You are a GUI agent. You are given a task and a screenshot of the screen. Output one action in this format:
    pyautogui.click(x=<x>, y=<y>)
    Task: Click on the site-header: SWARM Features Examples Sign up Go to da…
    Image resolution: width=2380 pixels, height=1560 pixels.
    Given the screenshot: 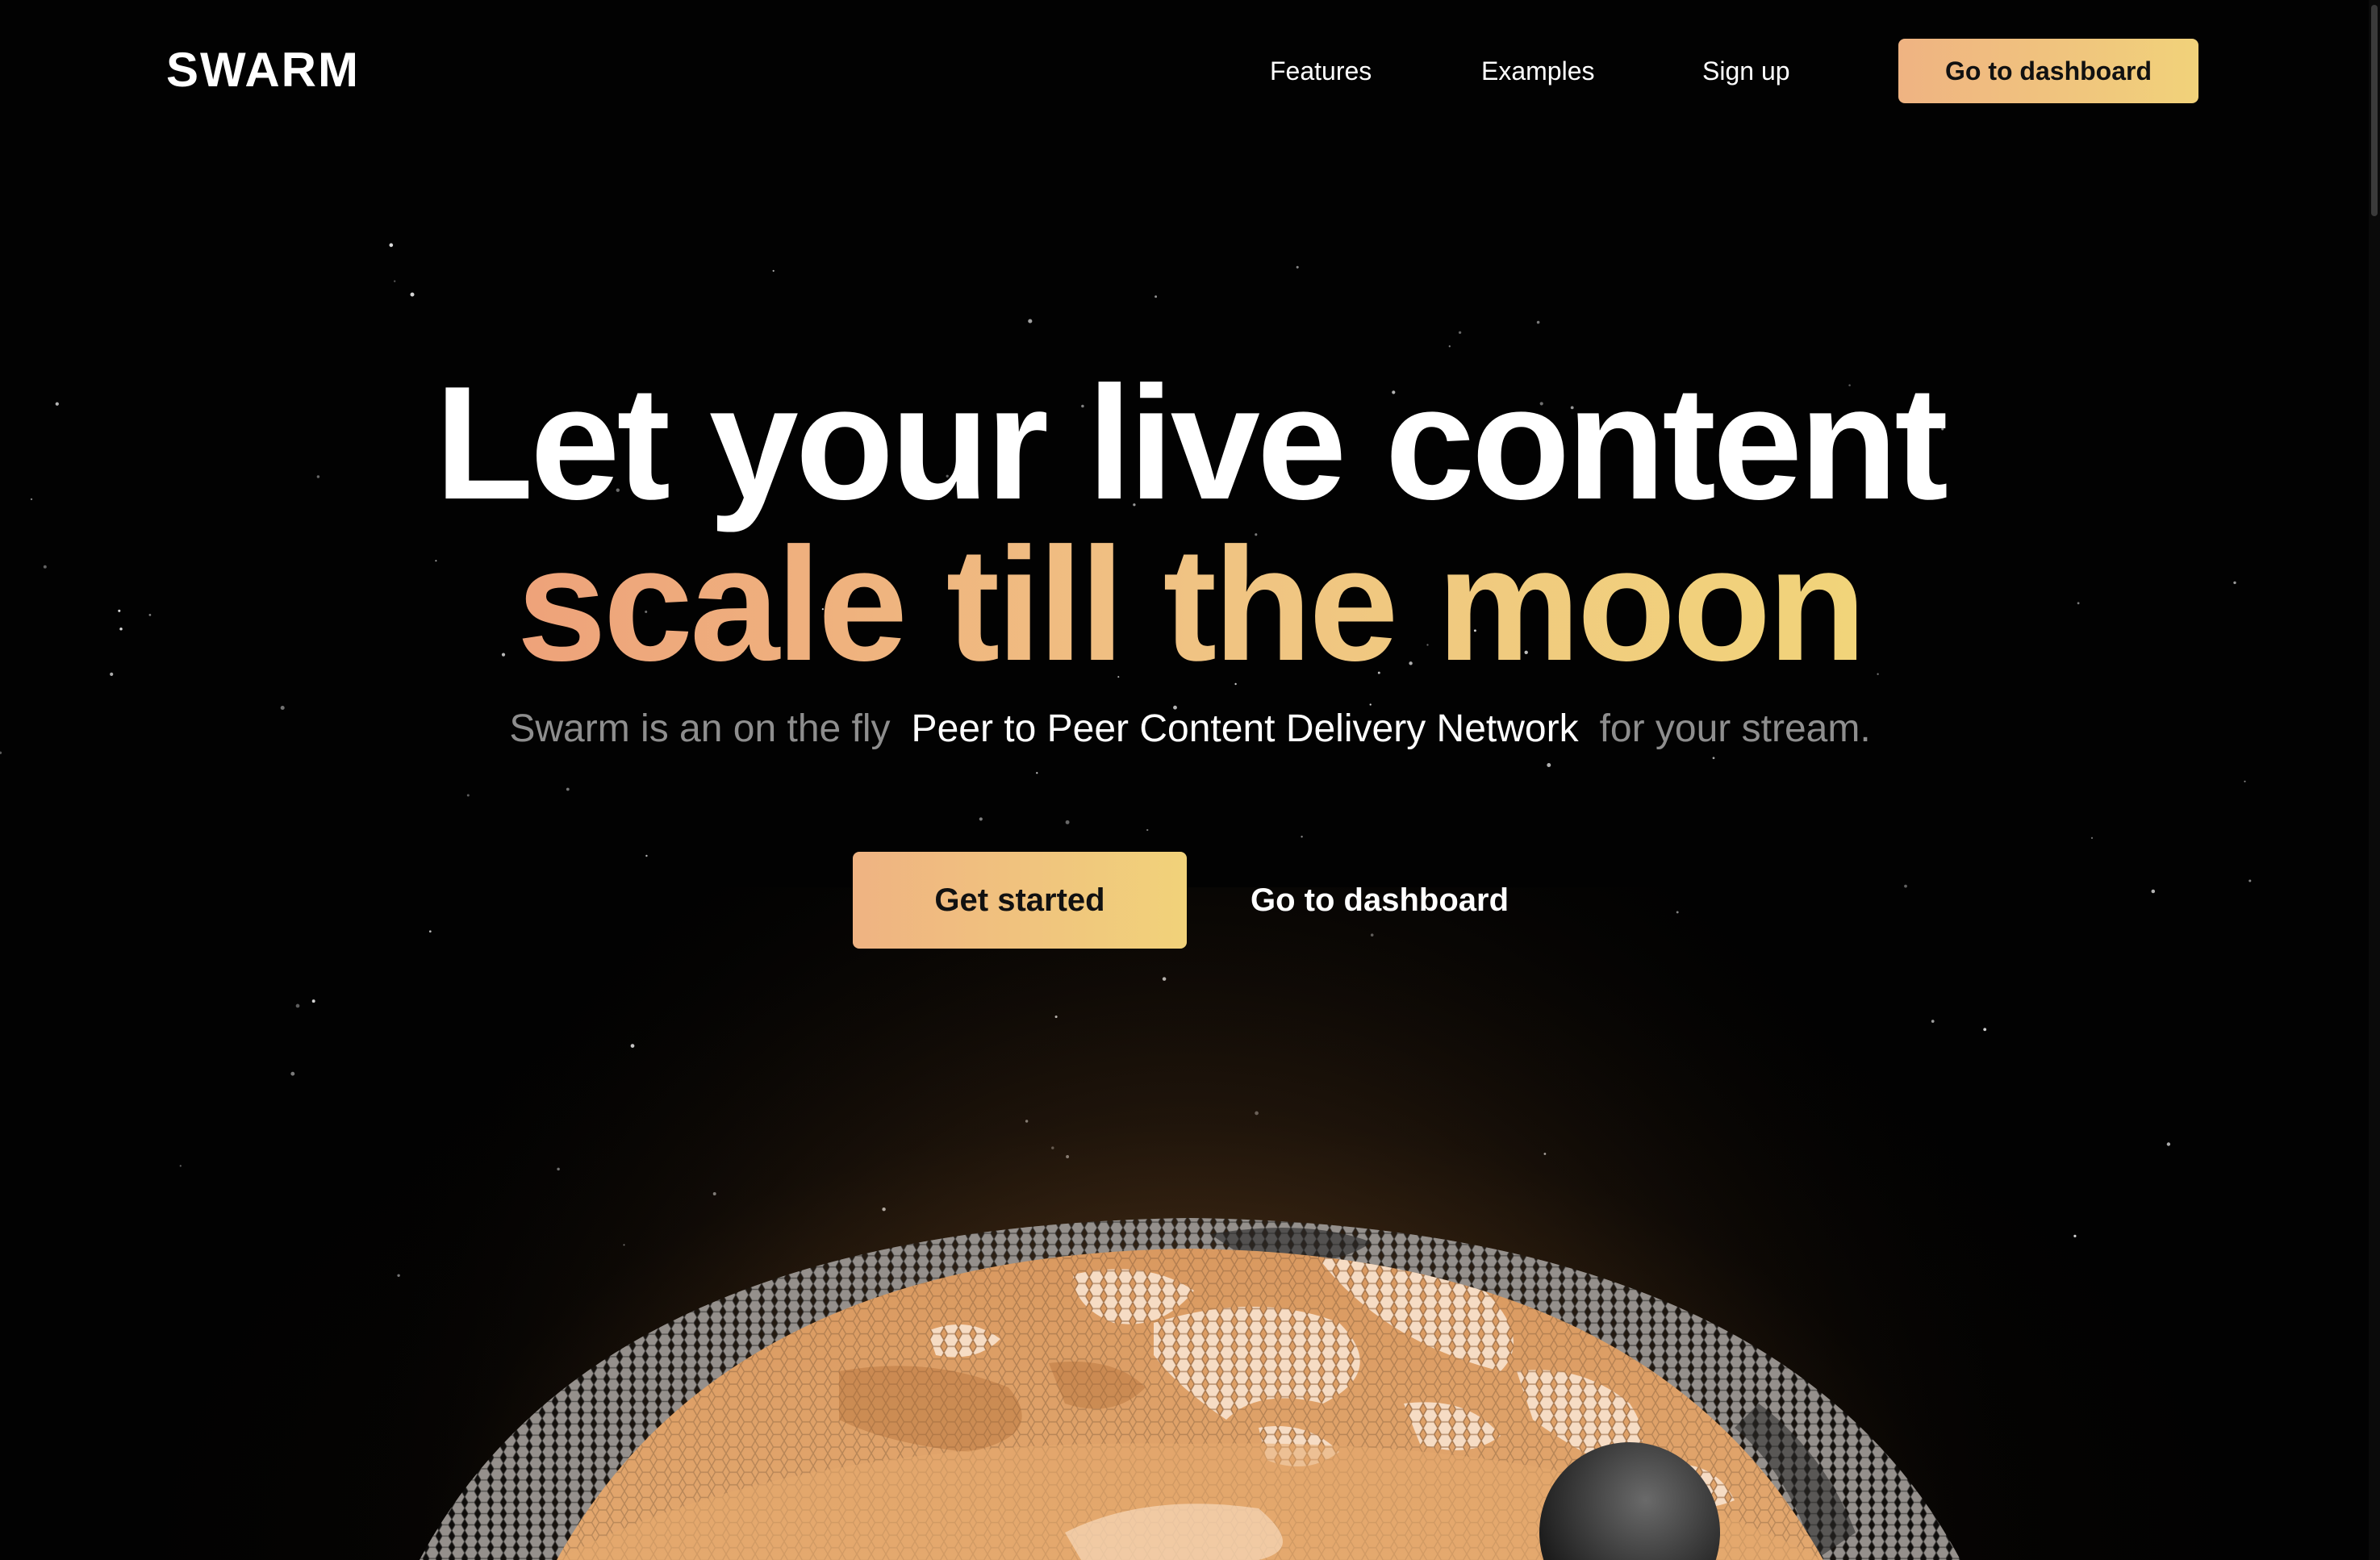 What is the action you would take?
    pyautogui.click(x=1190, y=71)
    